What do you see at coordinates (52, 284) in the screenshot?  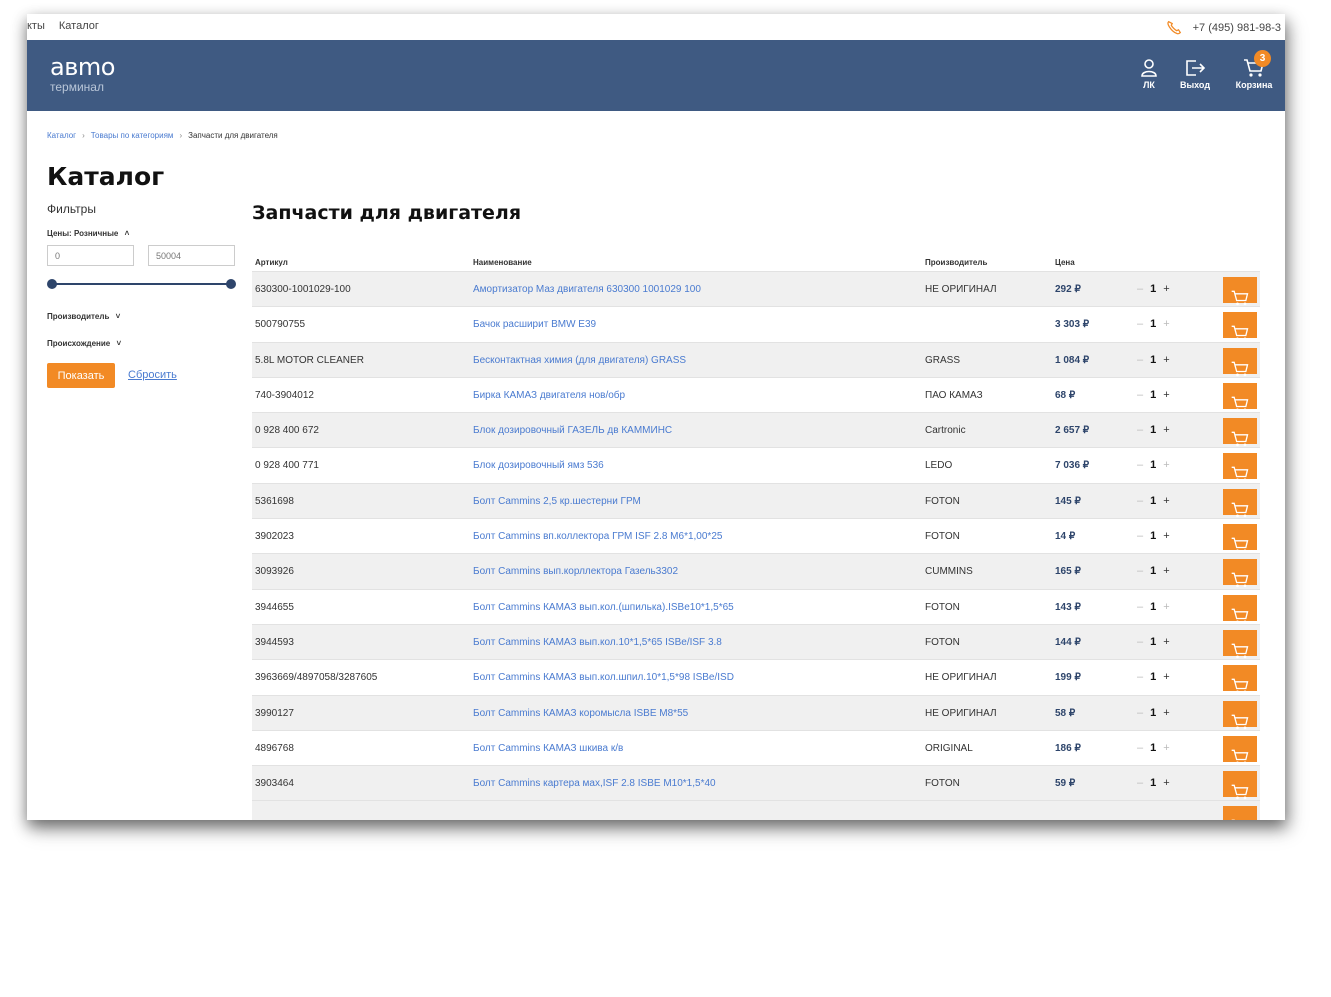 I see `price-slider-min-handle` at bounding box center [52, 284].